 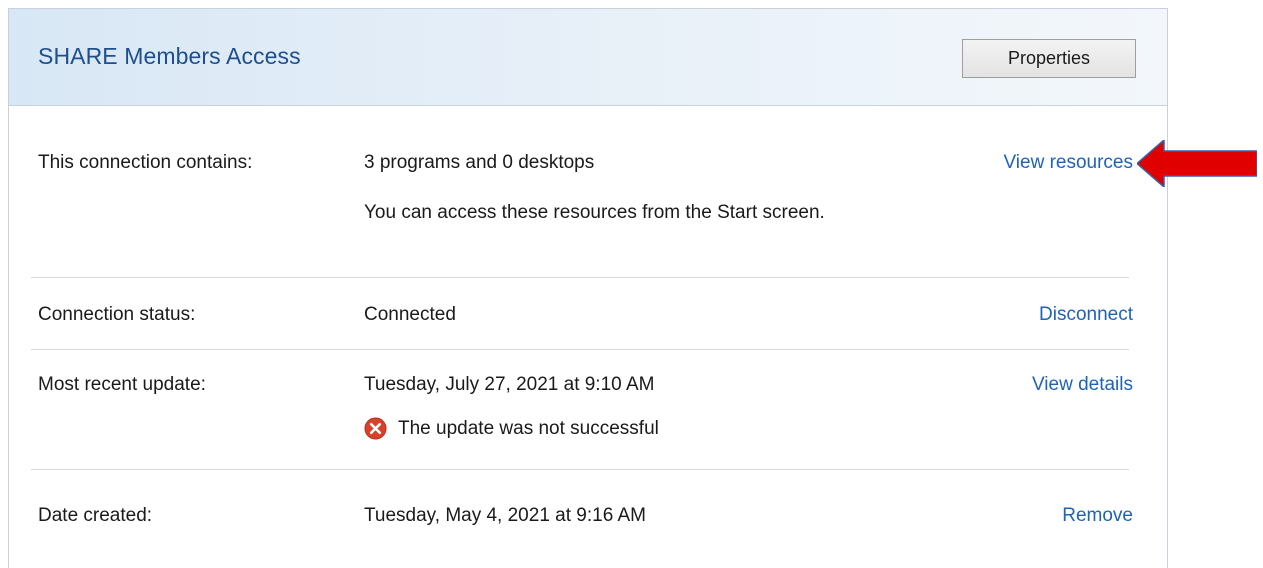 What do you see at coordinates (1068, 163) in the screenshot?
I see `view-resources-link: View resources` at bounding box center [1068, 163].